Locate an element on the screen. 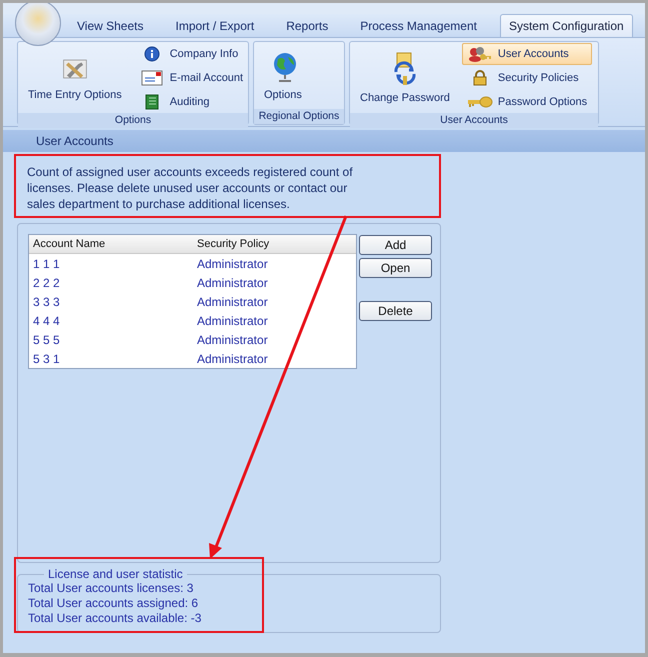  ribbon-tab: Process Management is located at coordinates (418, 25).